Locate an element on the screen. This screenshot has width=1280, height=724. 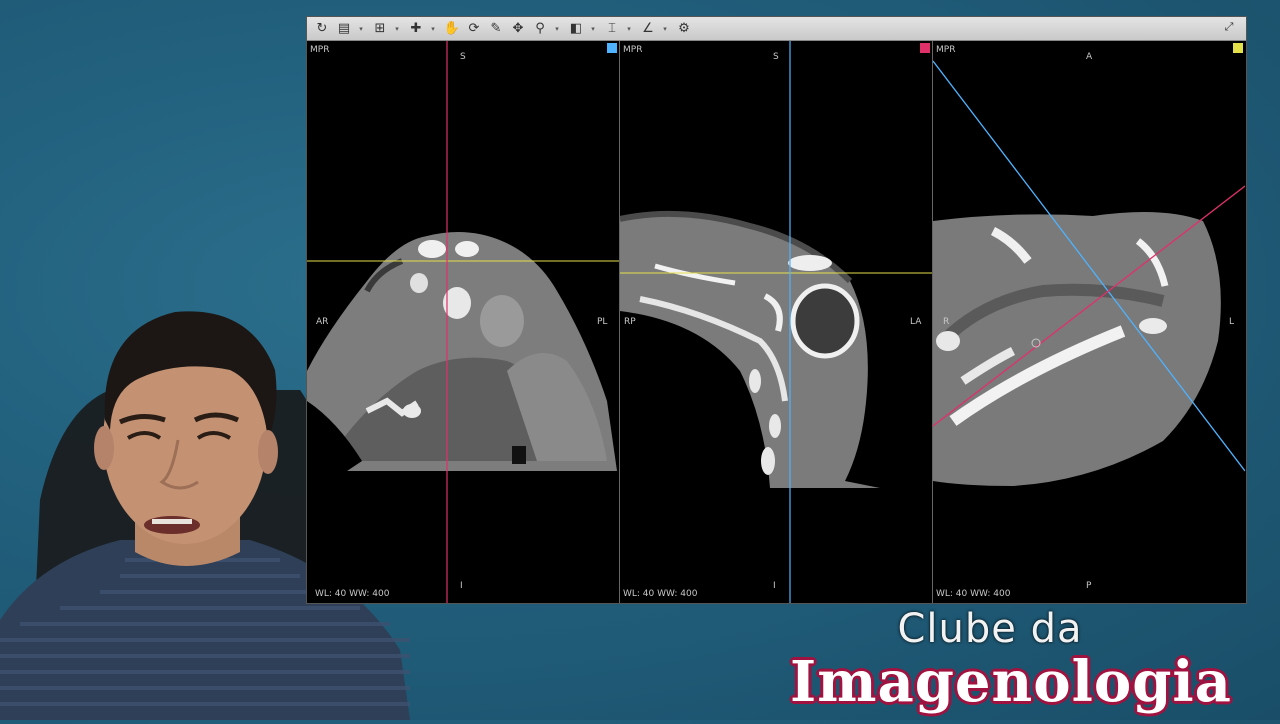
pane-sagittal-window-label: WL: 40 WW: 400 is located at coordinates (660, 594).